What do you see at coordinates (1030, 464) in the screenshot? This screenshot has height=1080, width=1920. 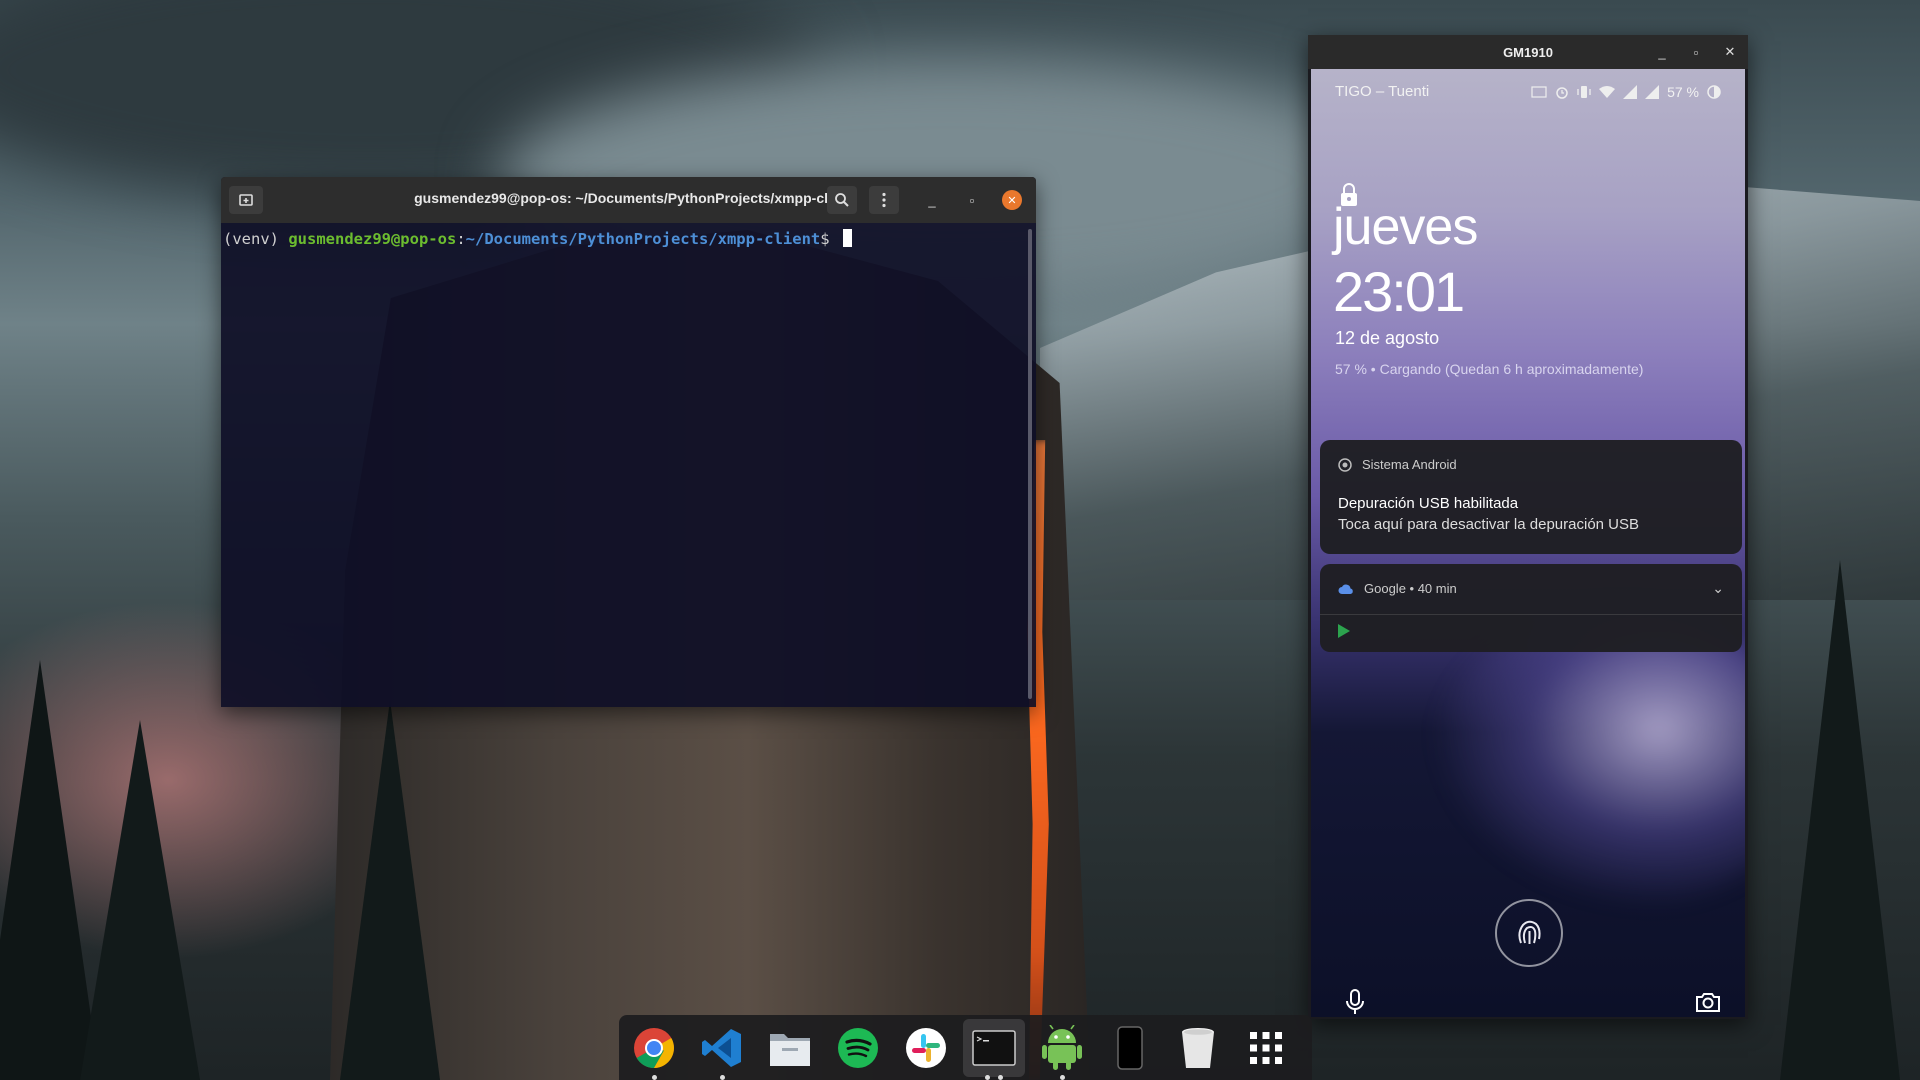 I see `terminal-scrollbar` at bounding box center [1030, 464].